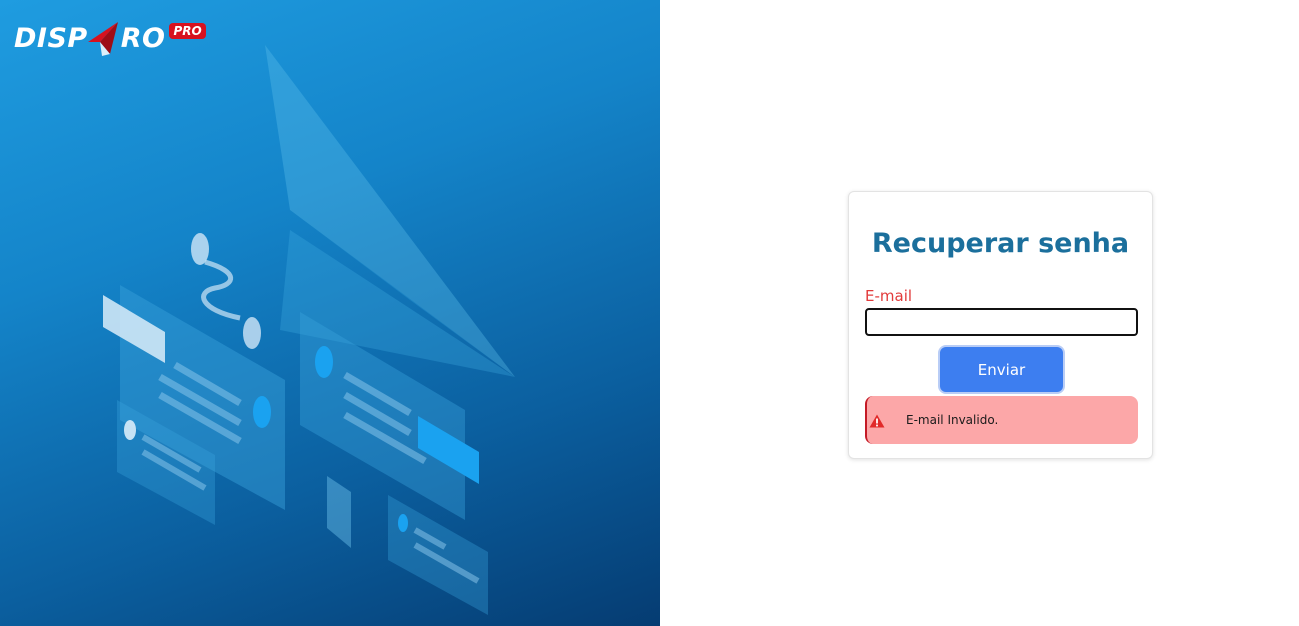  I want to click on path-line, so click(221, 290).